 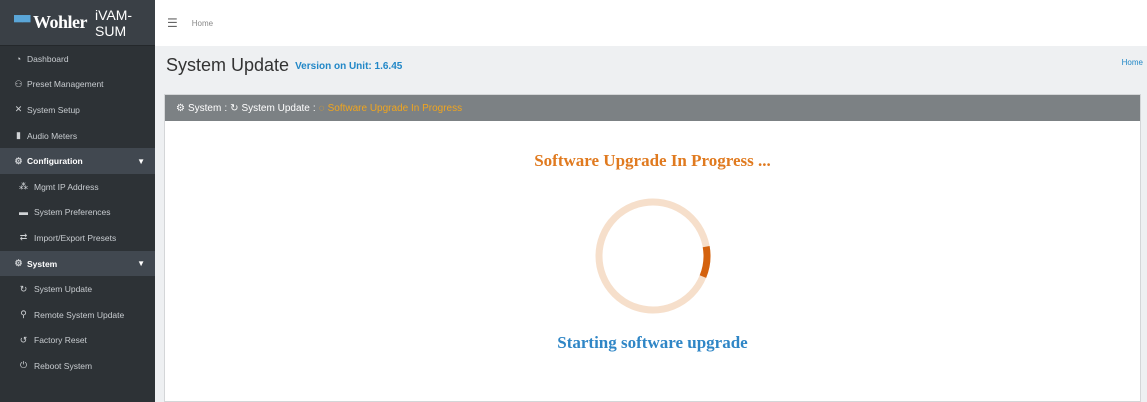 I want to click on sidebar-item-import-export-presets: ⇄ Import/Export Presets, so click(x=77, y=238).